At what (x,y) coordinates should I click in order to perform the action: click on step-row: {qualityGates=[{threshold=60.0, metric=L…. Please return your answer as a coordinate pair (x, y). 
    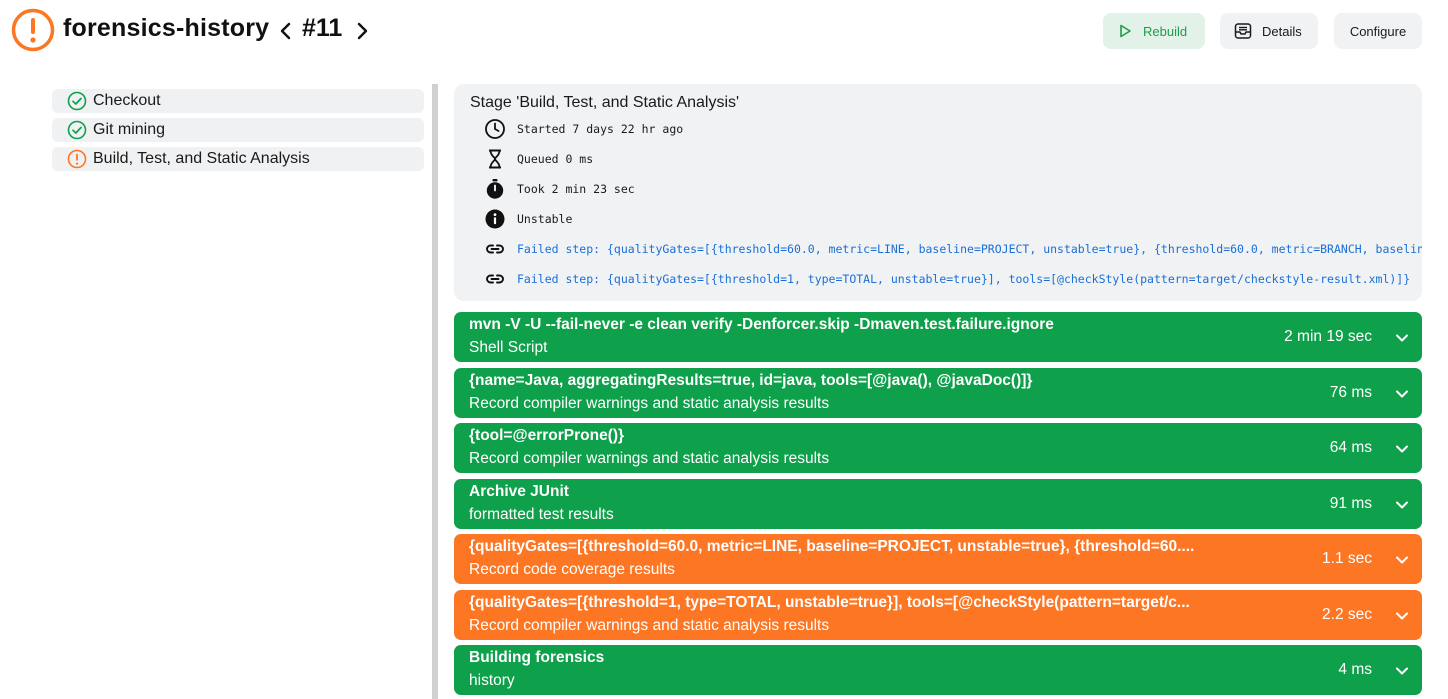
    Looking at the image, I should click on (938, 559).